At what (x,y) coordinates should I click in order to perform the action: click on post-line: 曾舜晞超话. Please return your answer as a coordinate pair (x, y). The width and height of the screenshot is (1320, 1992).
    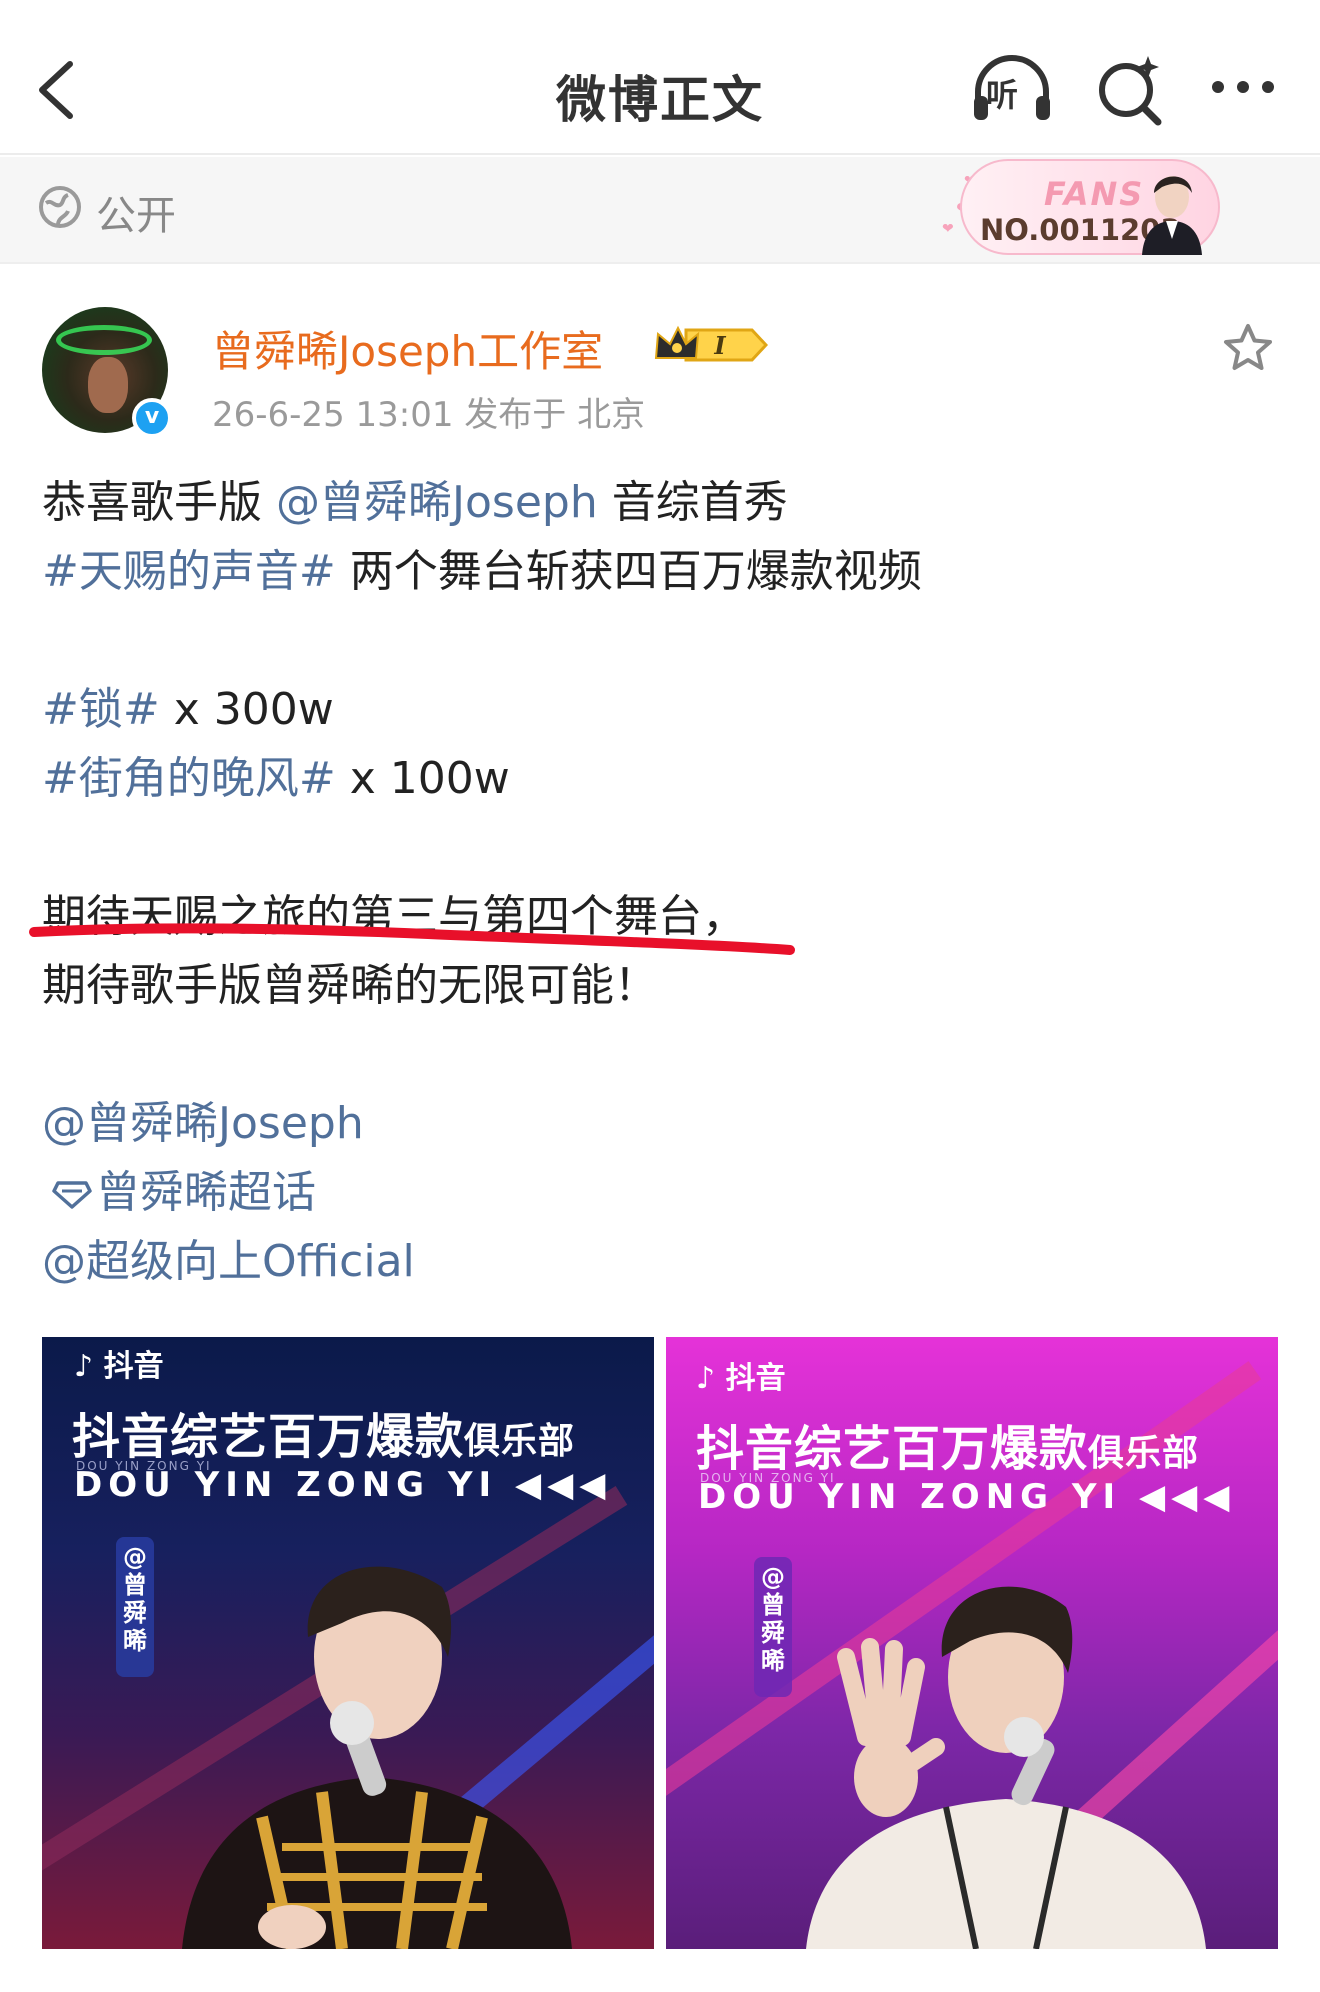
    Looking at the image, I should click on (662, 1192).